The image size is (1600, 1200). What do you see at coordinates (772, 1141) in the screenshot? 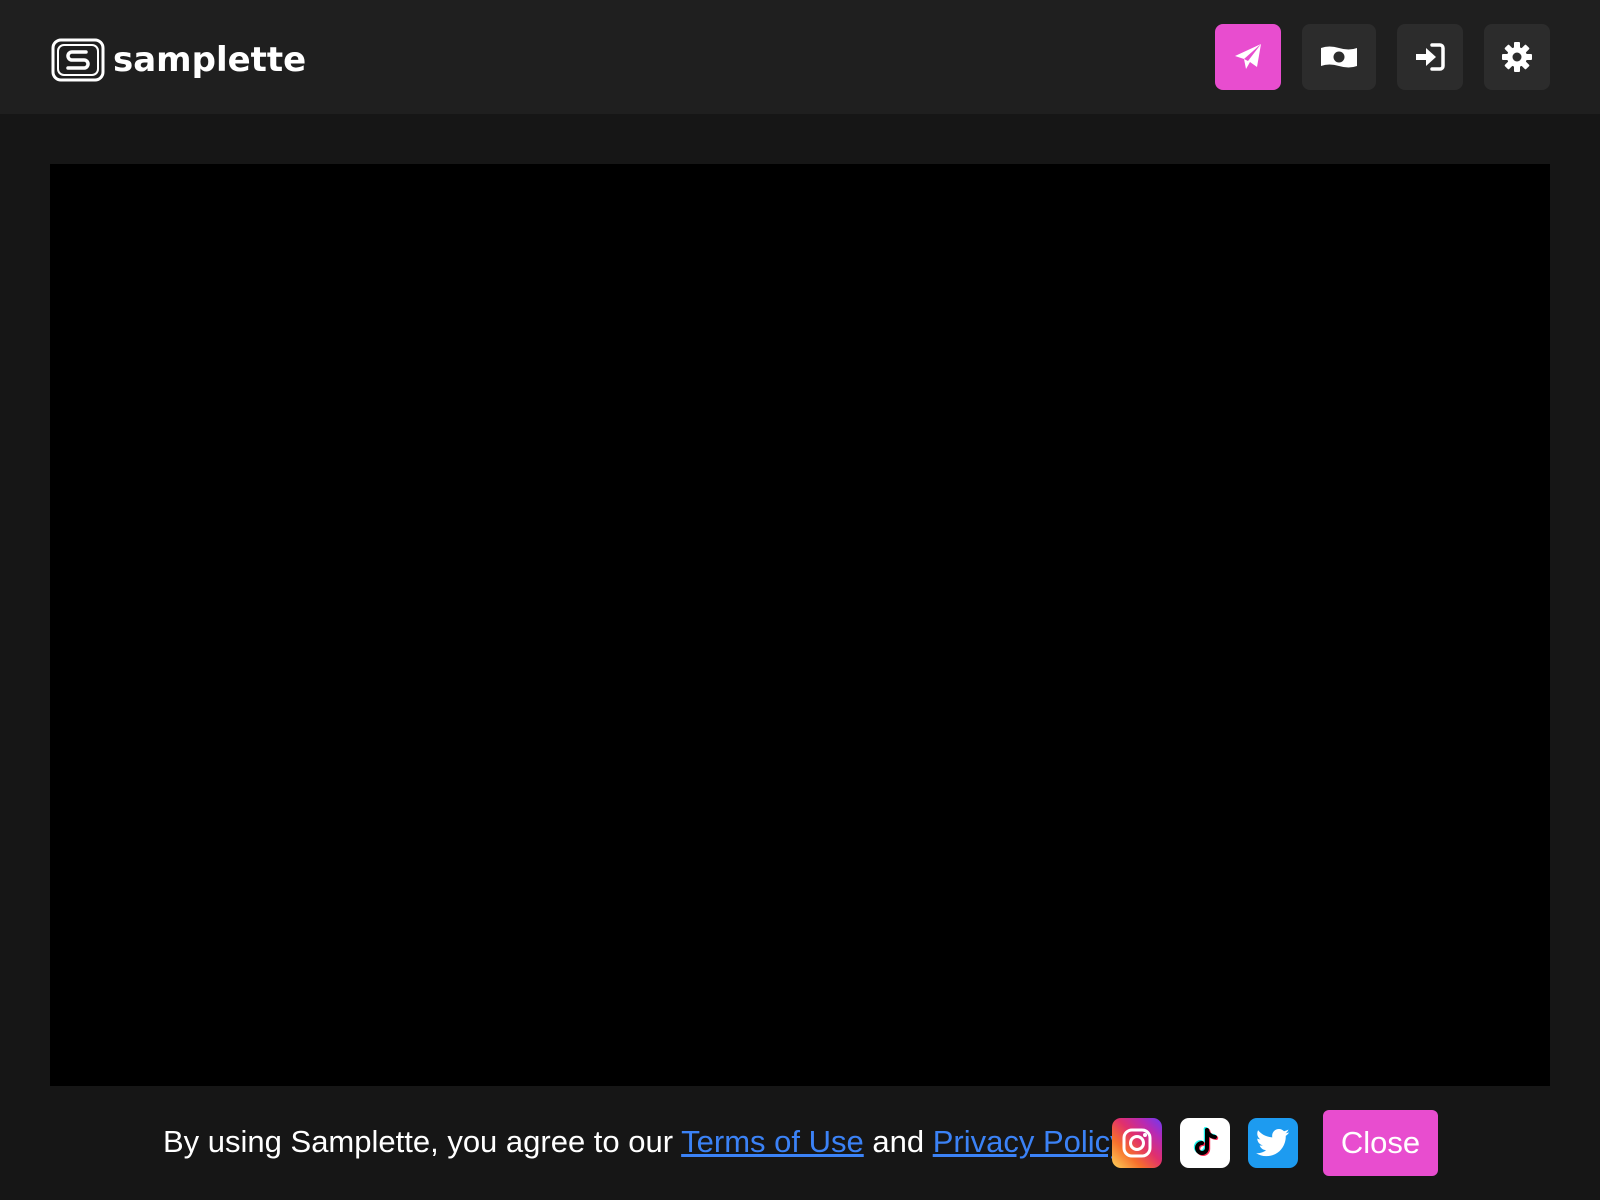
I see `terms-of-use-link: Terms of Use` at bounding box center [772, 1141].